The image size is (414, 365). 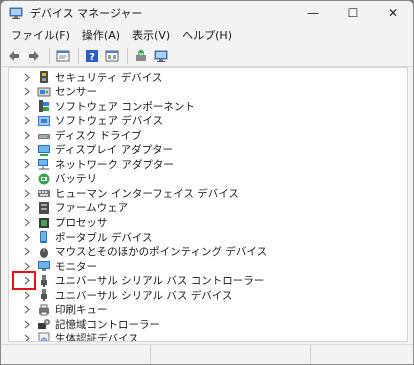 I want to click on menu-action: 操作(A), so click(x=101, y=35).